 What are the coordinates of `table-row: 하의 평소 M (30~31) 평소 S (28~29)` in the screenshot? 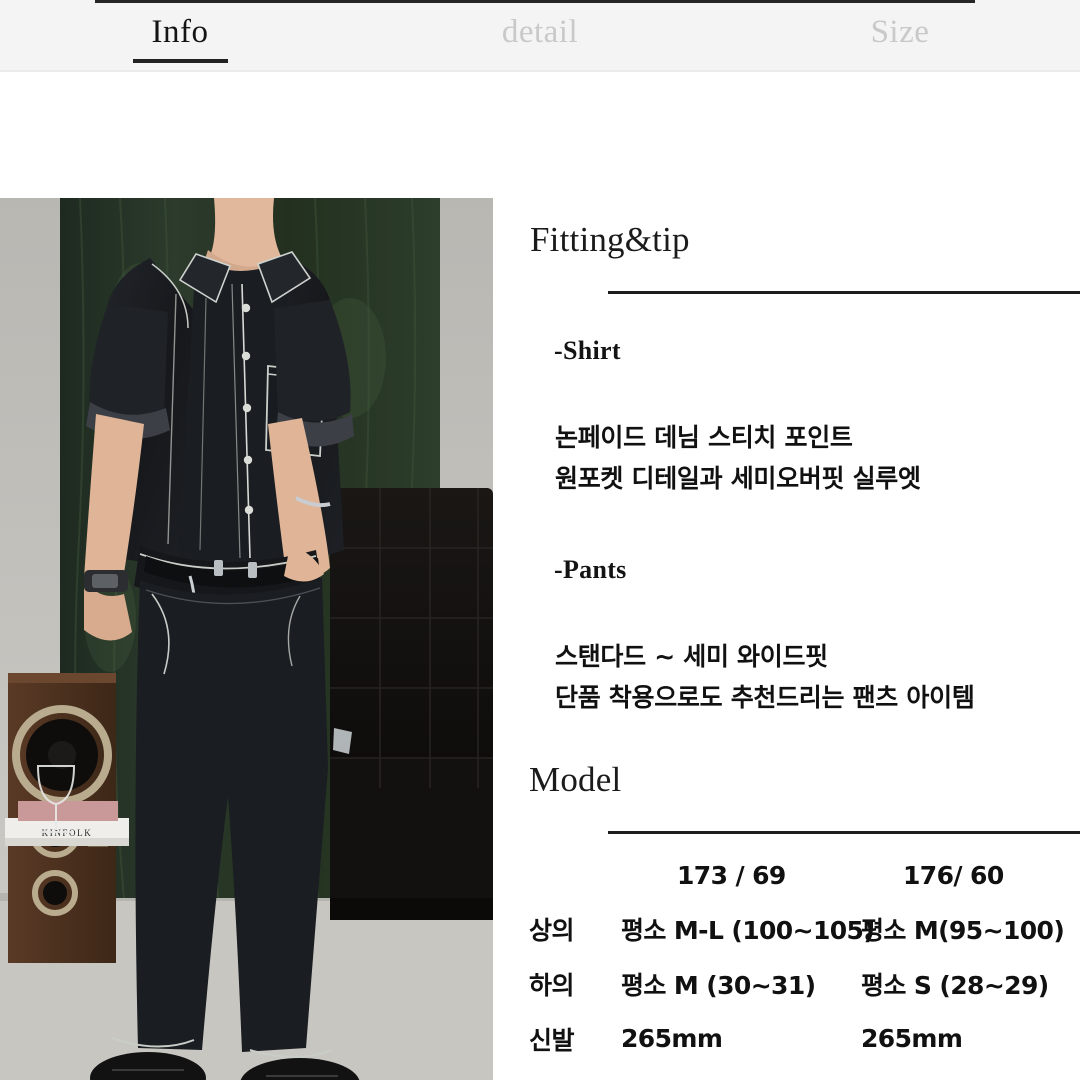 It's located at (786, 983).